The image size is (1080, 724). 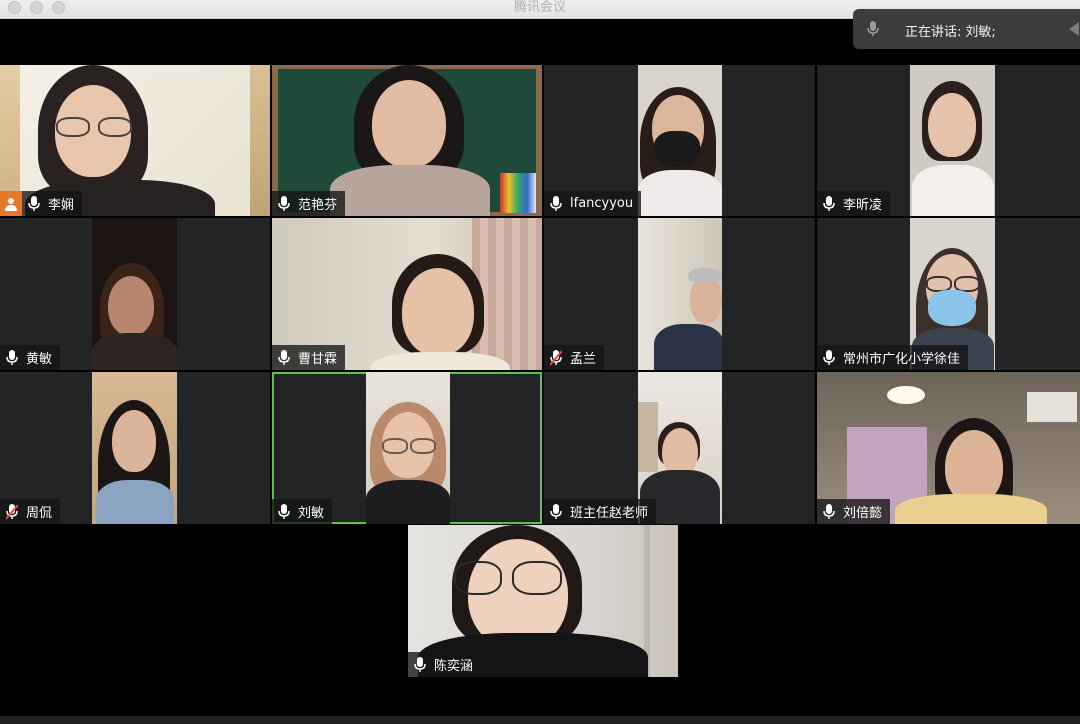 I want to click on nameplate: 黄敏, so click(x=30, y=357).